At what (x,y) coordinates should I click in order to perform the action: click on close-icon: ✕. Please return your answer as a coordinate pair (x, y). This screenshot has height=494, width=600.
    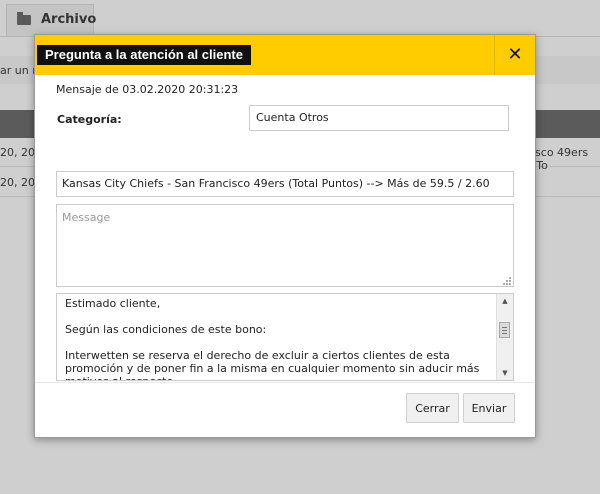
    Looking at the image, I should click on (515, 54).